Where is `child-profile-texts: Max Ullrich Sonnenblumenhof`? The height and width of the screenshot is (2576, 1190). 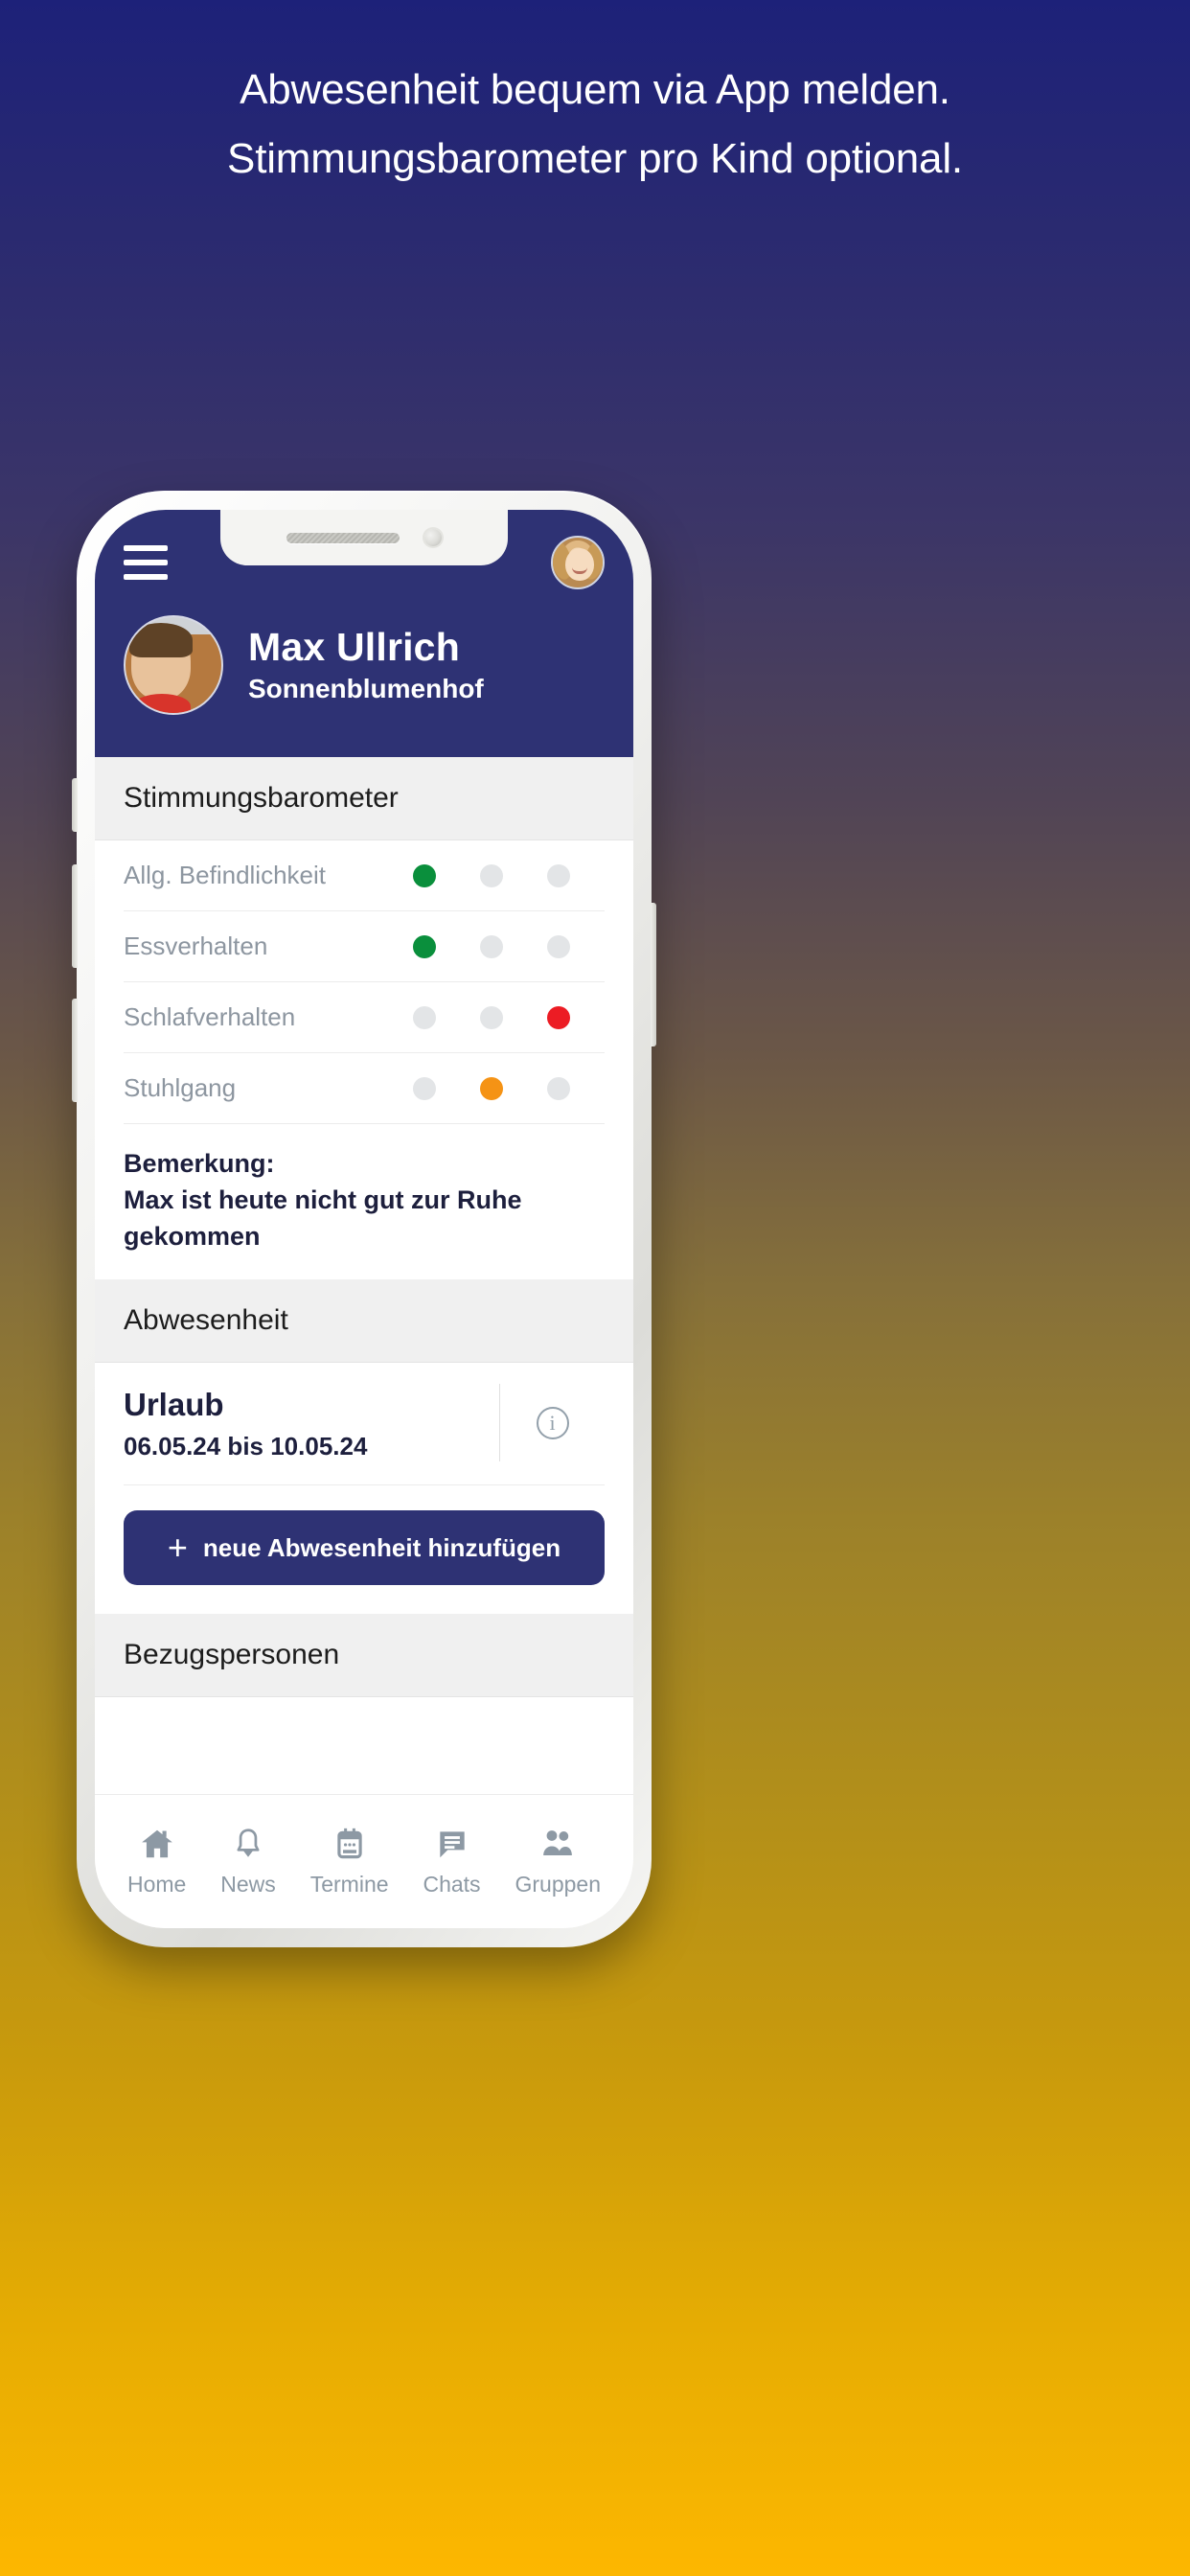 child-profile-texts: Max Ullrich Sonnenblumenhof is located at coordinates (366, 665).